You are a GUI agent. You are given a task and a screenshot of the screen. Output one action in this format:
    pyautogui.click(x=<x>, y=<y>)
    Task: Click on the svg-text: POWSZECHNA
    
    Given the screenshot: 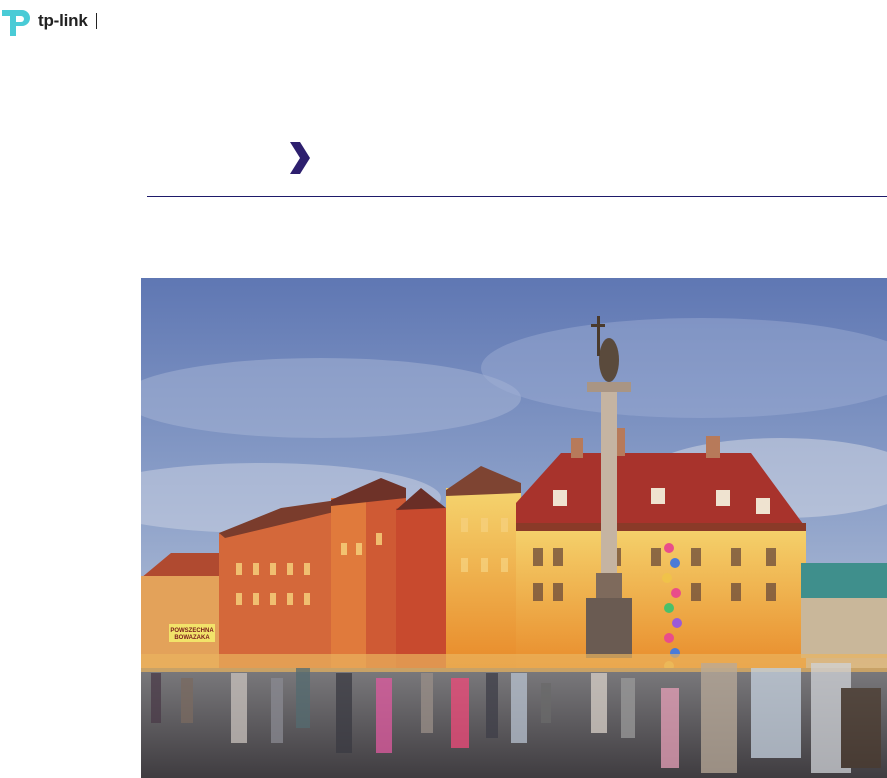 What is the action you would take?
    pyautogui.click(x=192, y=631)
    